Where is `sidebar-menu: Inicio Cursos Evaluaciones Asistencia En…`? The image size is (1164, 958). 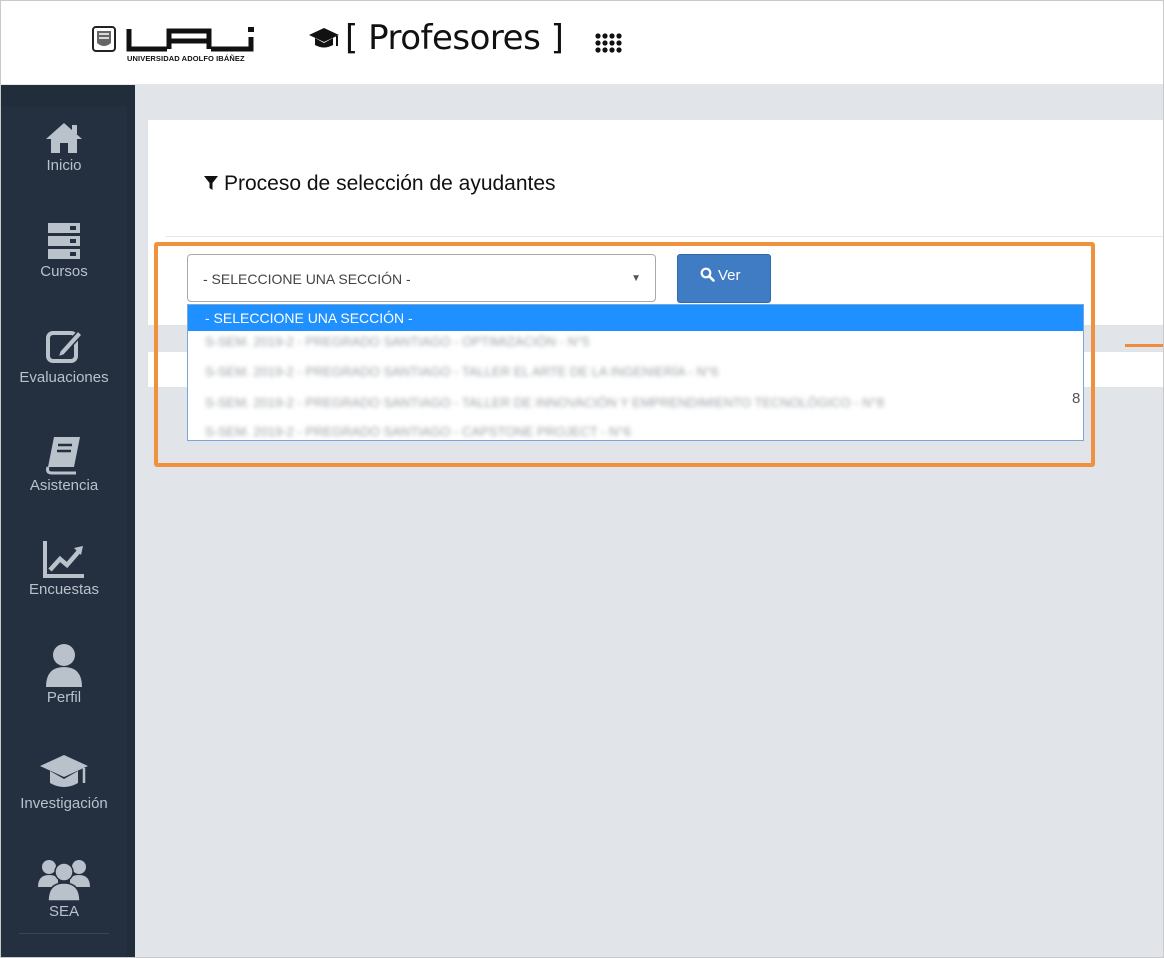
sidebar-menu: Inicio Cursos Evaluaciones Asistencia En… is located at coordinates (64, 532).